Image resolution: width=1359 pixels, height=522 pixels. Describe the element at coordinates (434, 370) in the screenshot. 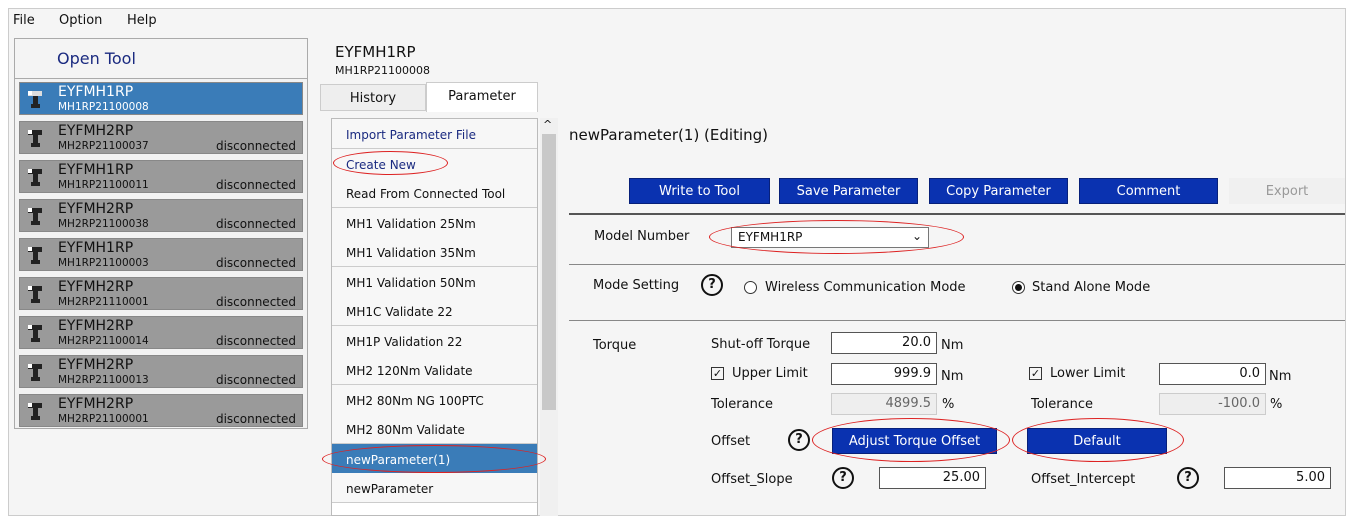

I see `parameter-list-item: MH2 120Nm Validate` at that location.